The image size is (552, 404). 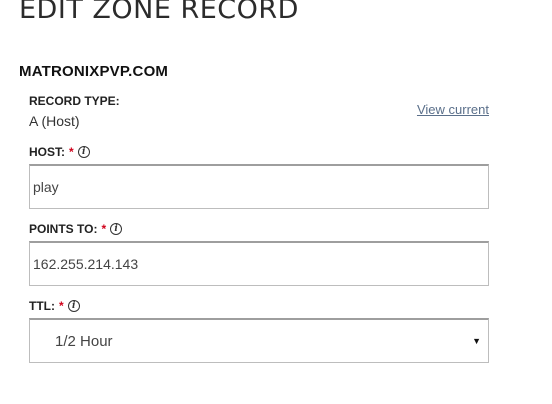 I want to click on chevron-down-icon: ▼, so click(x=476, y=341).